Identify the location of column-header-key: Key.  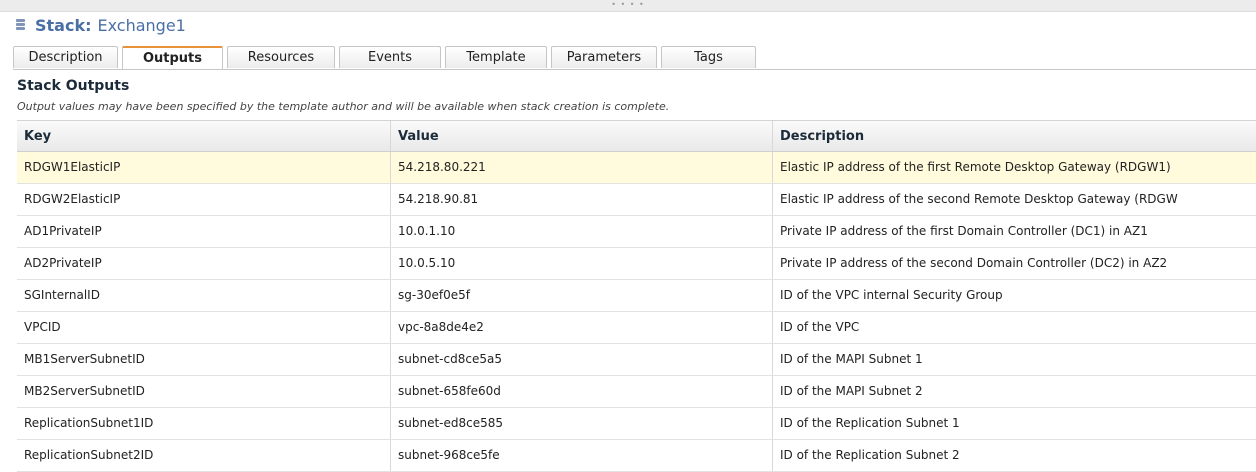
(204, 136).